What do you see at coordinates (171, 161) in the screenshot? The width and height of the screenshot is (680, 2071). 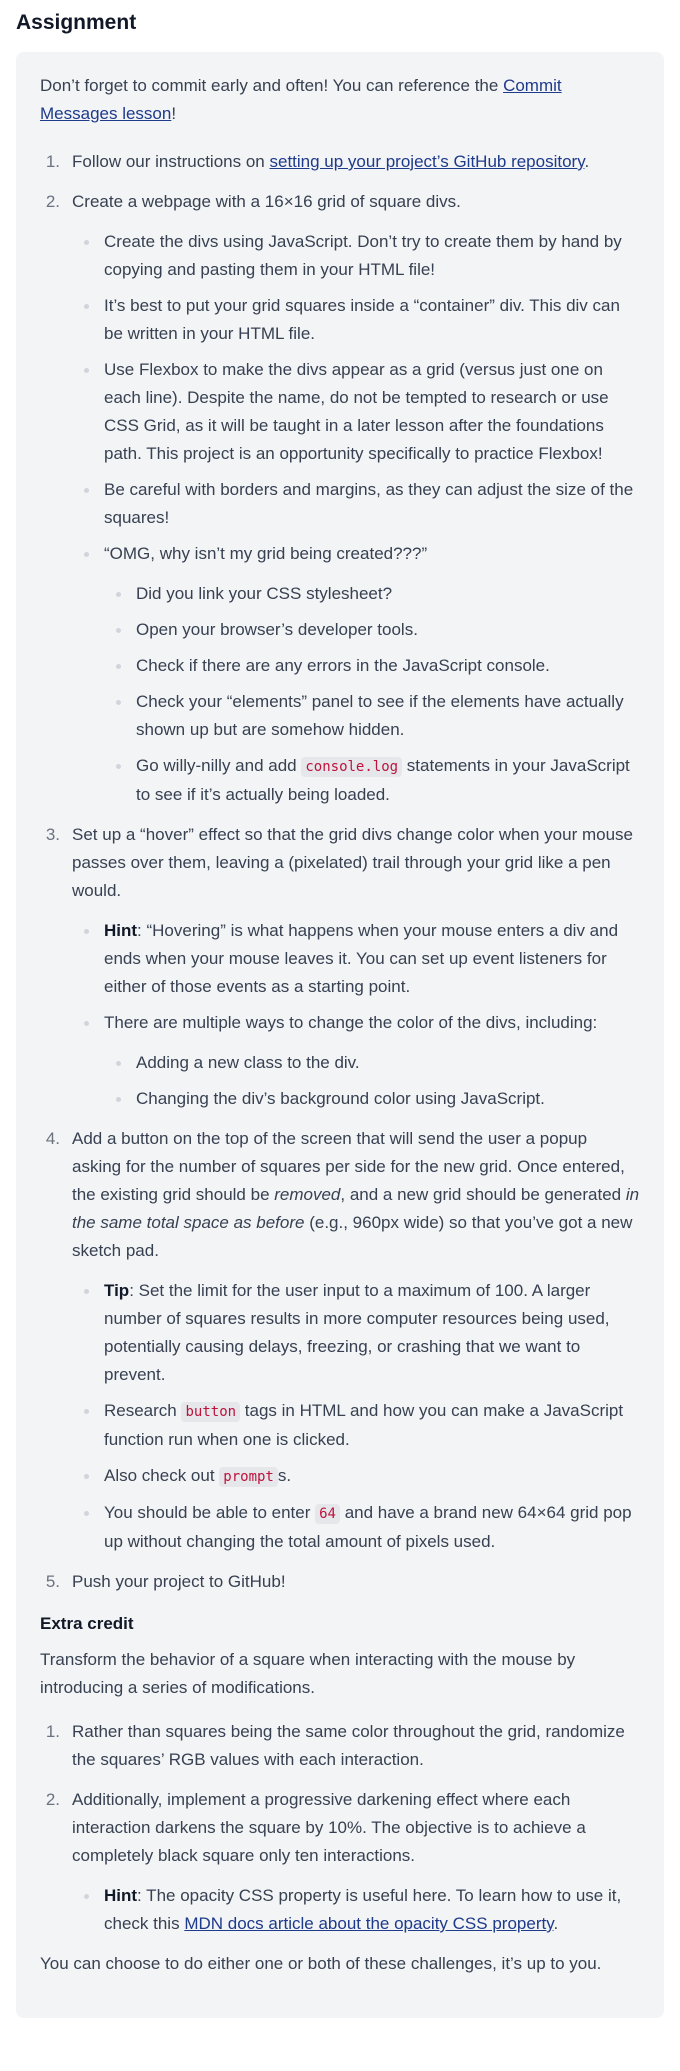 I see `step-1-text: Follow our instructions on` at bounding box center [171, 161].